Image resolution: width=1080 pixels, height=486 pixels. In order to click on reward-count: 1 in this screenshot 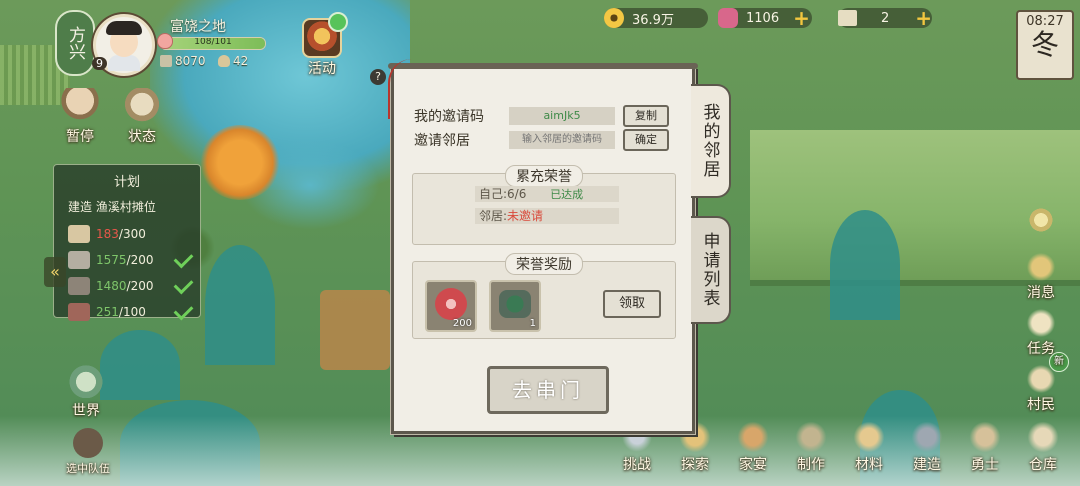, I will do `click(532, 323)`.